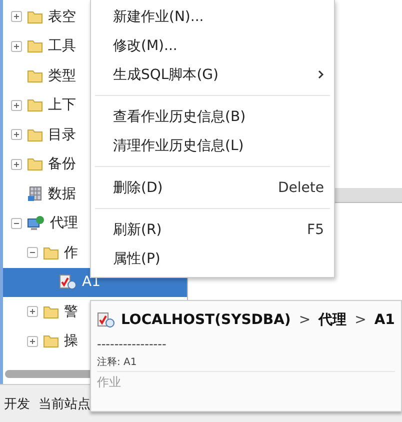 The image size is (402, 422). What do you see at coordinates (62, 75) in the screenshot?
I see `tree-label: 类型` at bounding box center [62, 75].